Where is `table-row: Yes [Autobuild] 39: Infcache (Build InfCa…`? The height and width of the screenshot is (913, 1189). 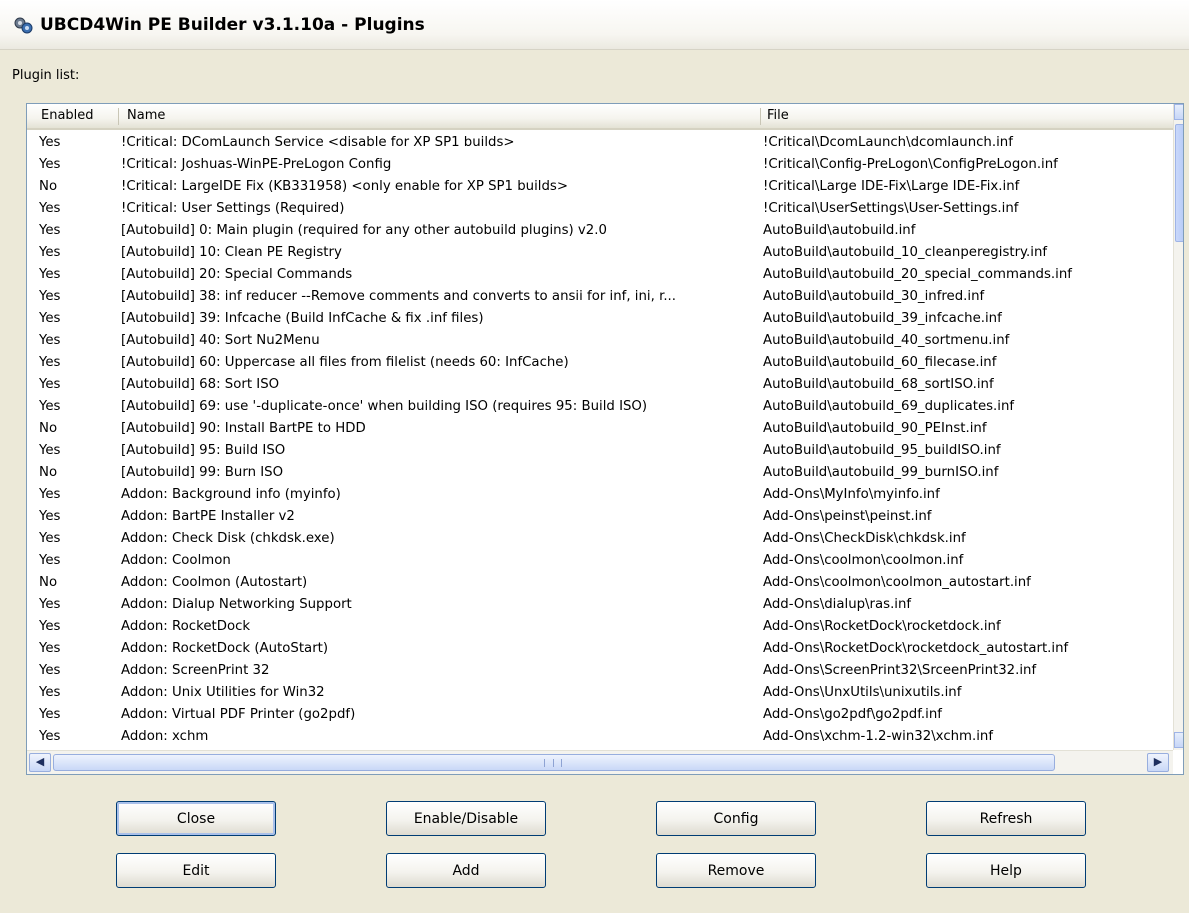 table-row: Yes [Autobuild] 39: Infcache (Build InfCa… is located at coordinates (600, 319).